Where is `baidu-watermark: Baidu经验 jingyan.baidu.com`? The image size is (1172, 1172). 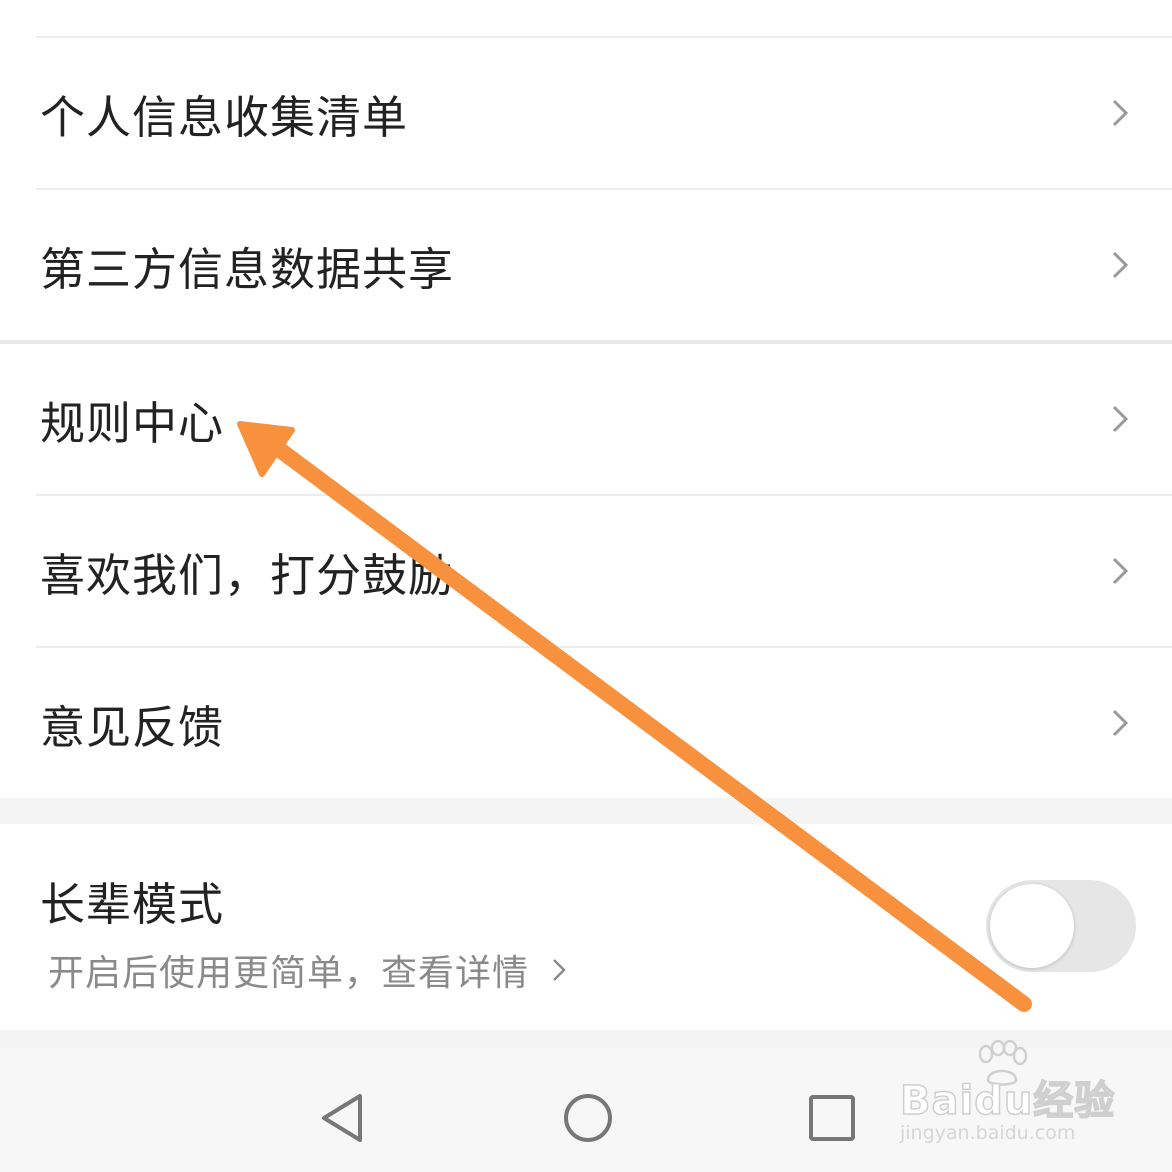 baidu-watermark: Baidu经验 jingyan.baidu.com is located at coordinates (1006, 1095).